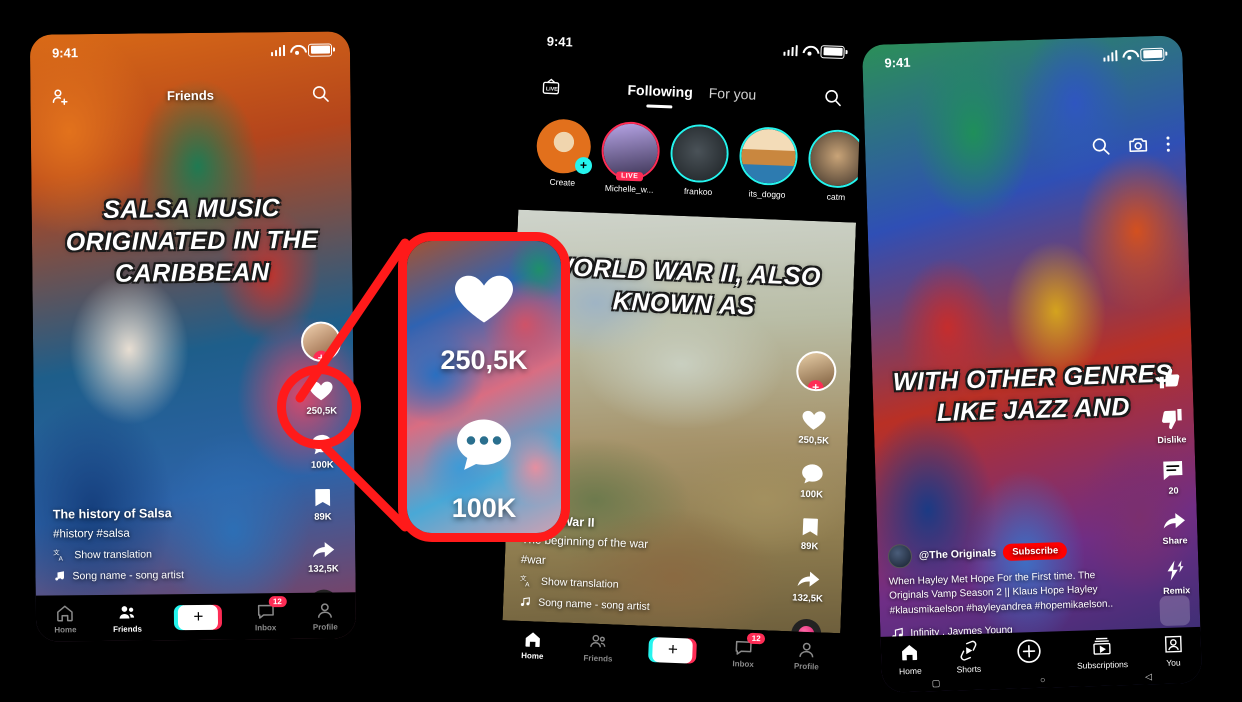 The height and width of the screenshot is (702, 1242). What do you see at coordinates (564, 161) in the screenshot?
I see `story-create: + Create` at bounding box center [564, 161].